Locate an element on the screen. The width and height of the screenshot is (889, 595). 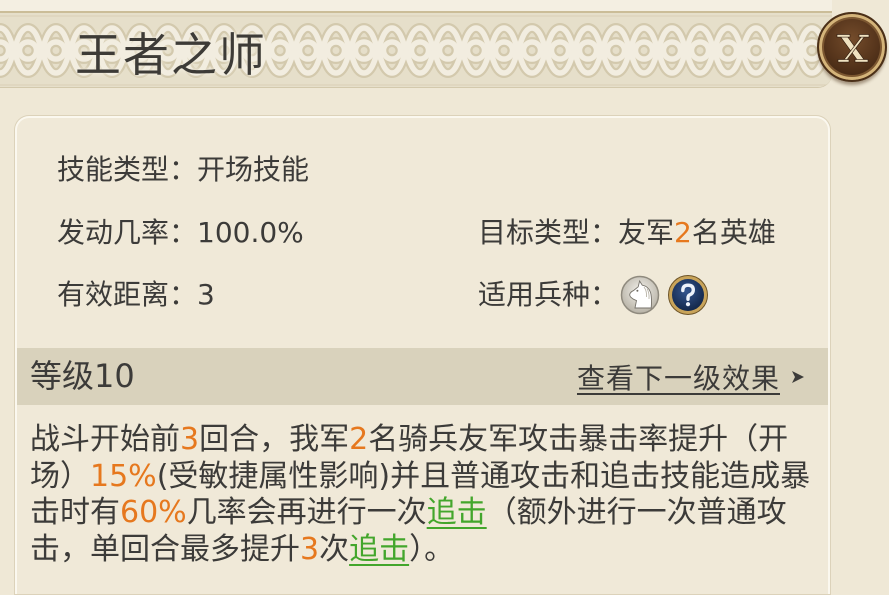
skill-level-label: 等级10 is located at coordinates (82, 376).